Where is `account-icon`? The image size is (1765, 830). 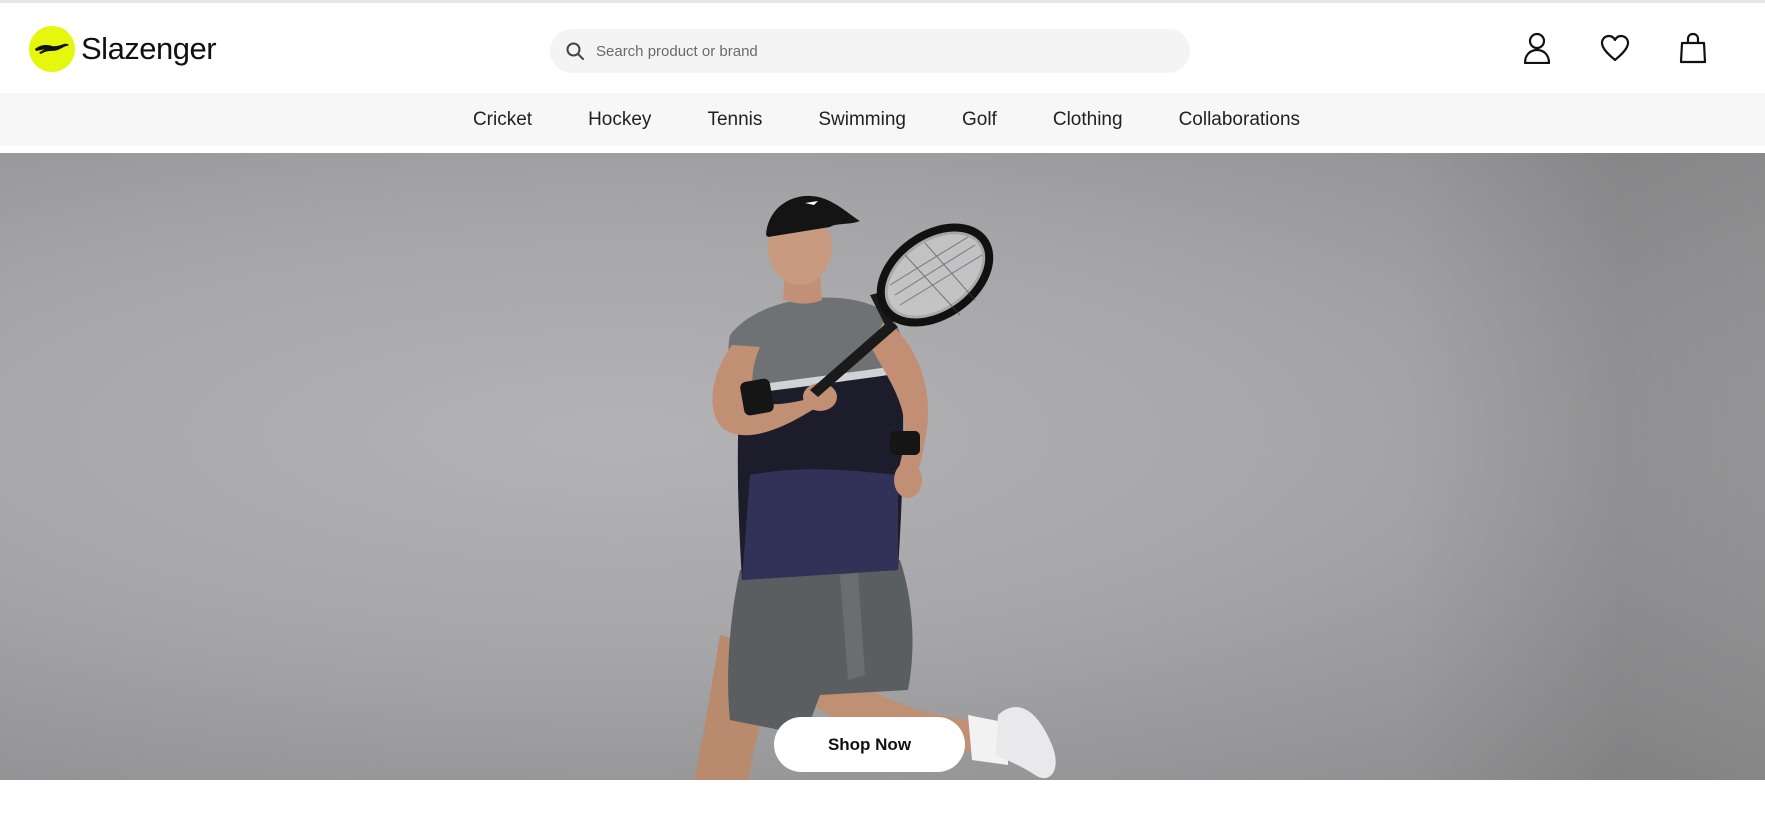 account-icon is located at coordinates (1537, 48).